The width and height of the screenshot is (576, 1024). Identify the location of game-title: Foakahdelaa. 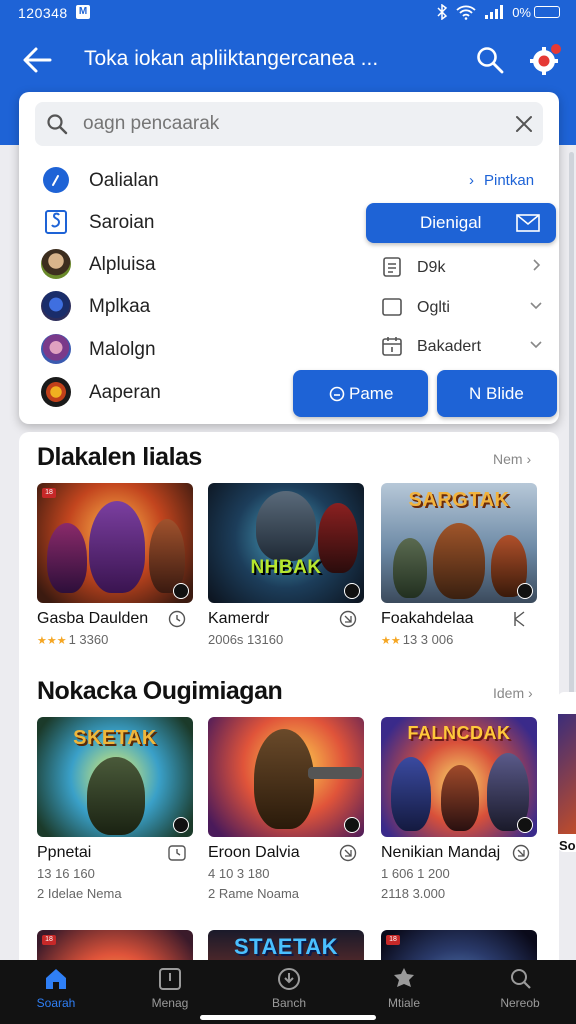
(427, 618).